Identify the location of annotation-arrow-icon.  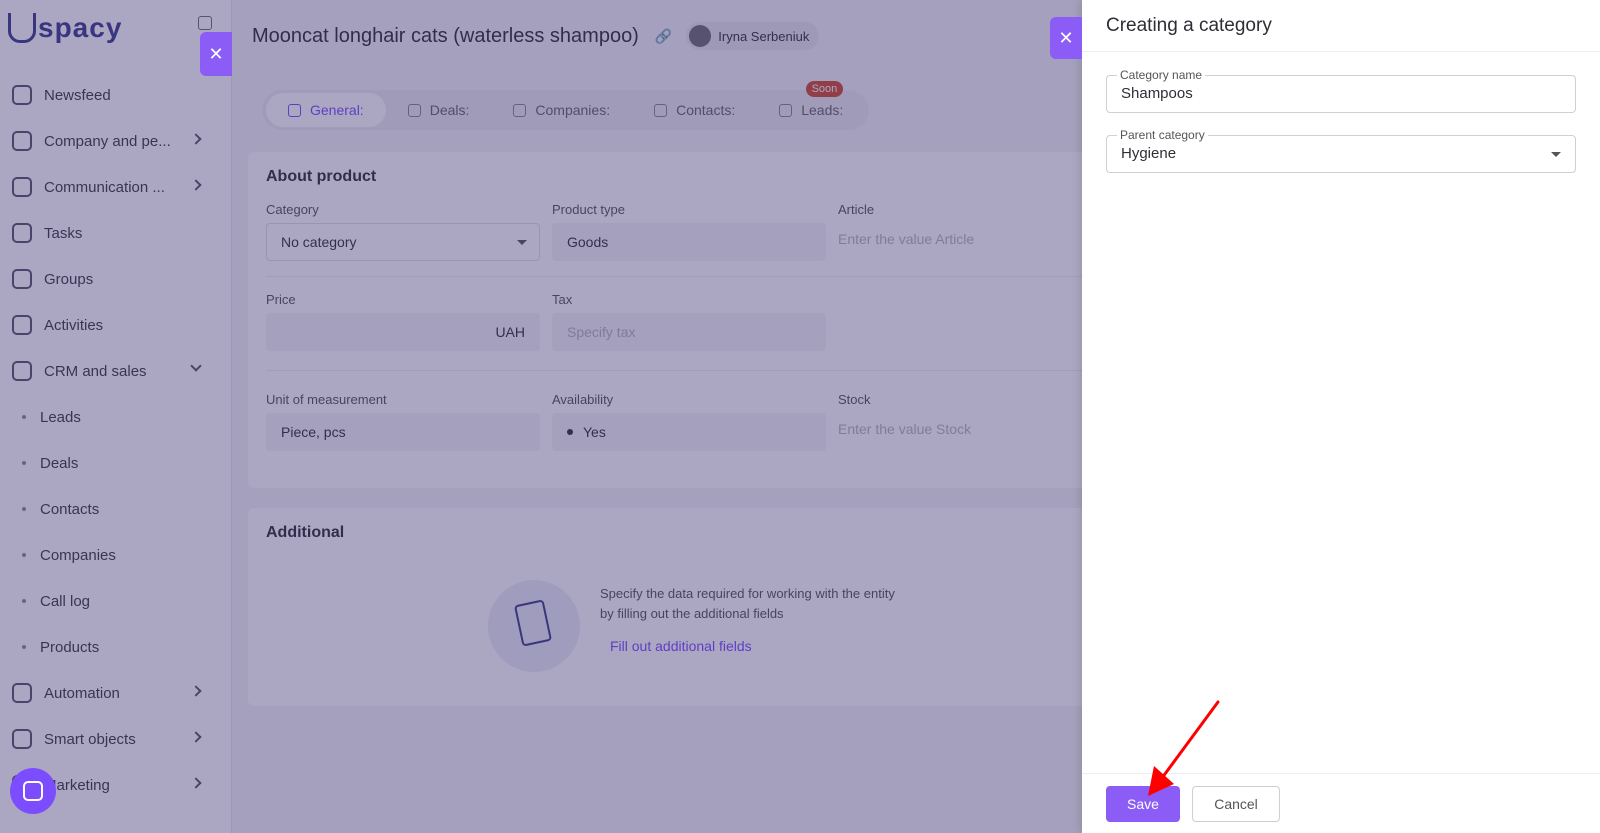
(1184, 748).